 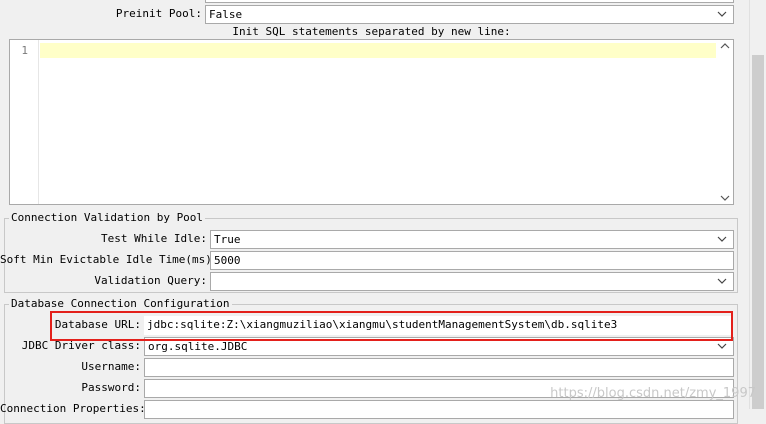 What do you see at coordinates (758, 232) in the screenshot?
I see `scrollbar-thumb` at bounding box center [758, 232].